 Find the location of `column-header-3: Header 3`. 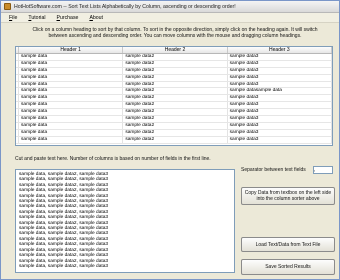

column-header-3: Header 3 is located at coordinates (280, 50).